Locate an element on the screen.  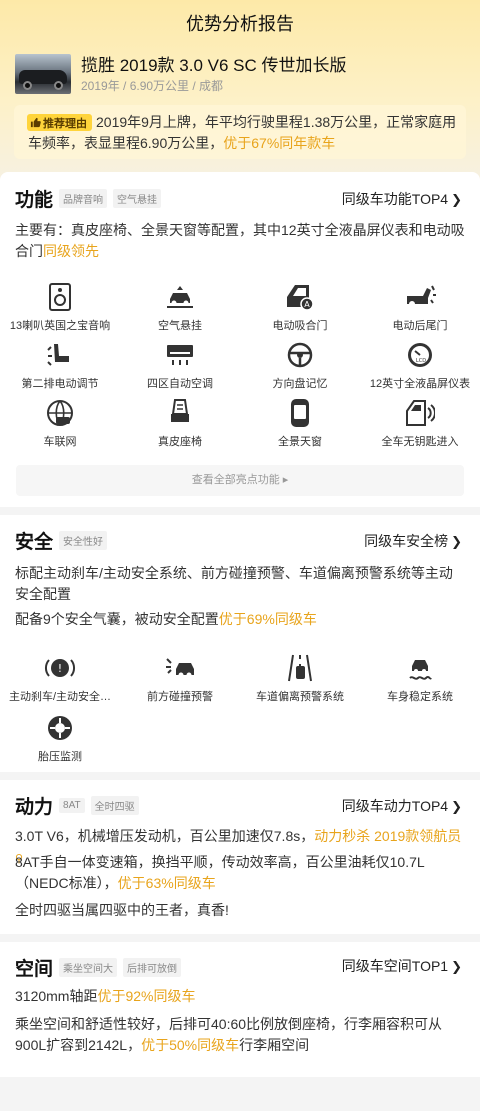
power-top-link: 同级车动力TOP4 ❯ is located at coordinates (402, 806).